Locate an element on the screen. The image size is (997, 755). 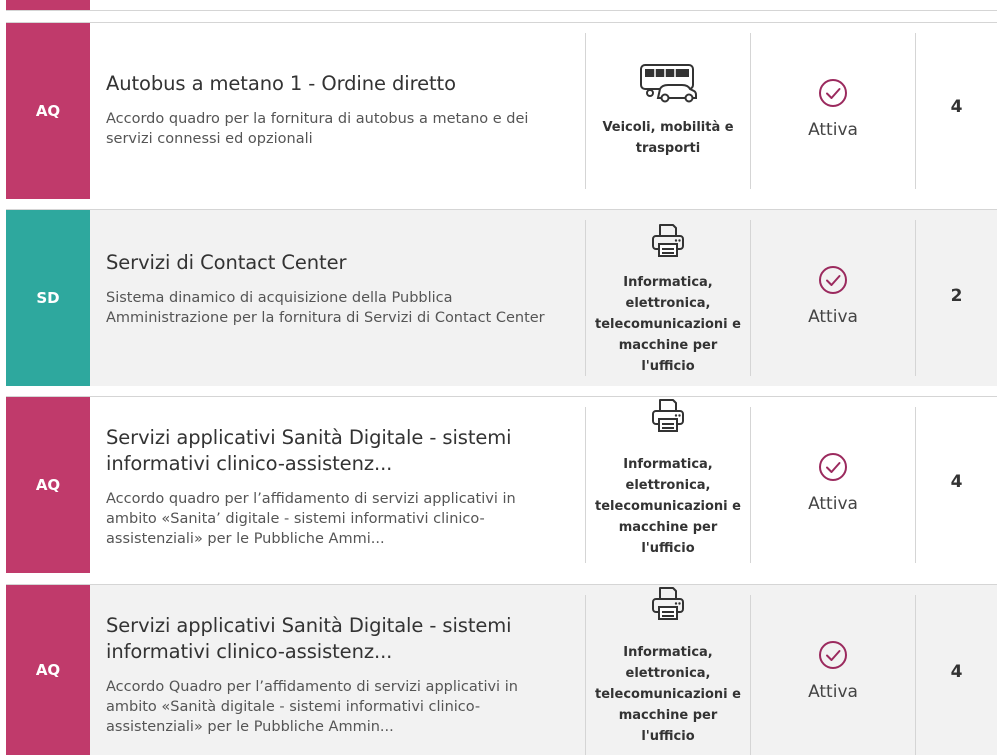
type-badge: SD is located at coordinates (48, 298).